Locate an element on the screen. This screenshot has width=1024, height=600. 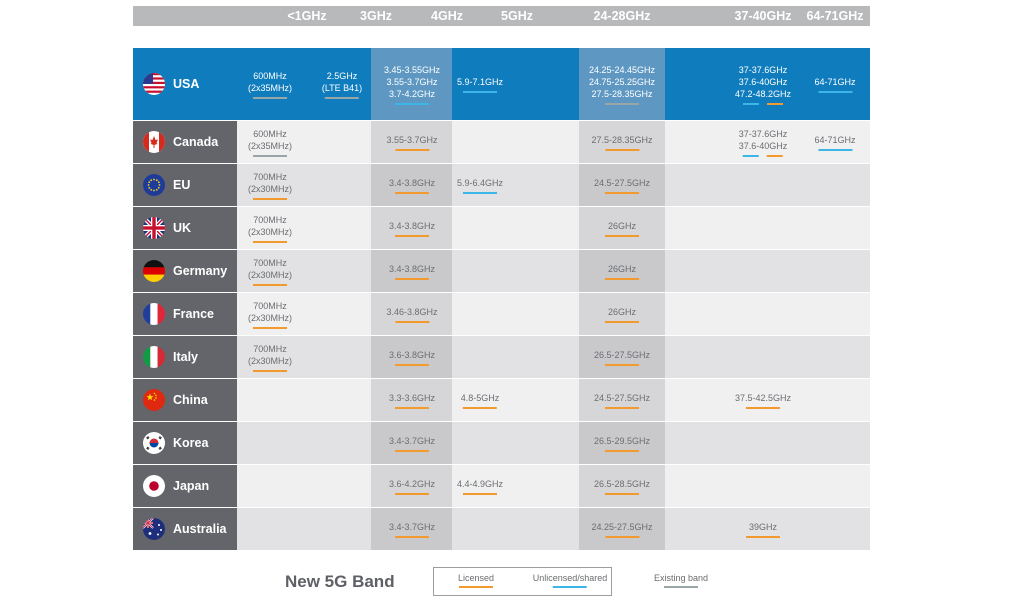
band-label: 24.25-27.5GHz is located at coordinates (622, 527).